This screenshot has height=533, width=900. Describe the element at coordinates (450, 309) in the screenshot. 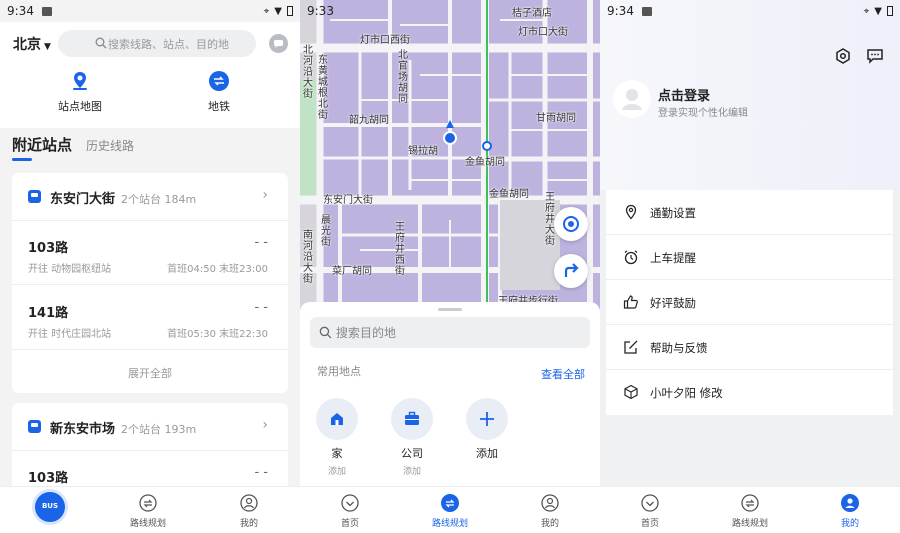

I see `drag-handle` at that location.